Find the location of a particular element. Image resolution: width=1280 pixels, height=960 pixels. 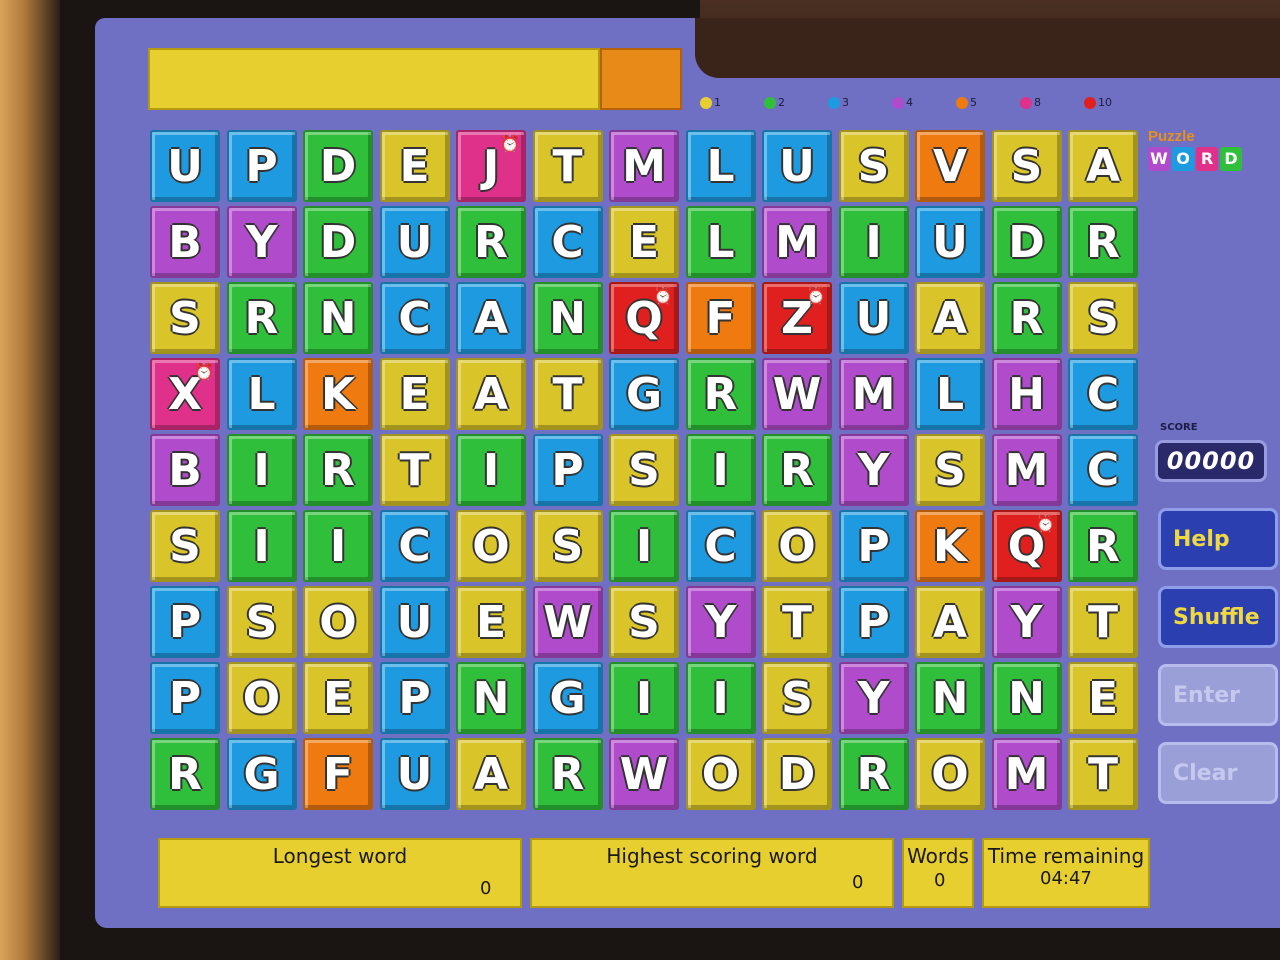

letter-tile: J ⏰ is located at coordinates (491, 166).